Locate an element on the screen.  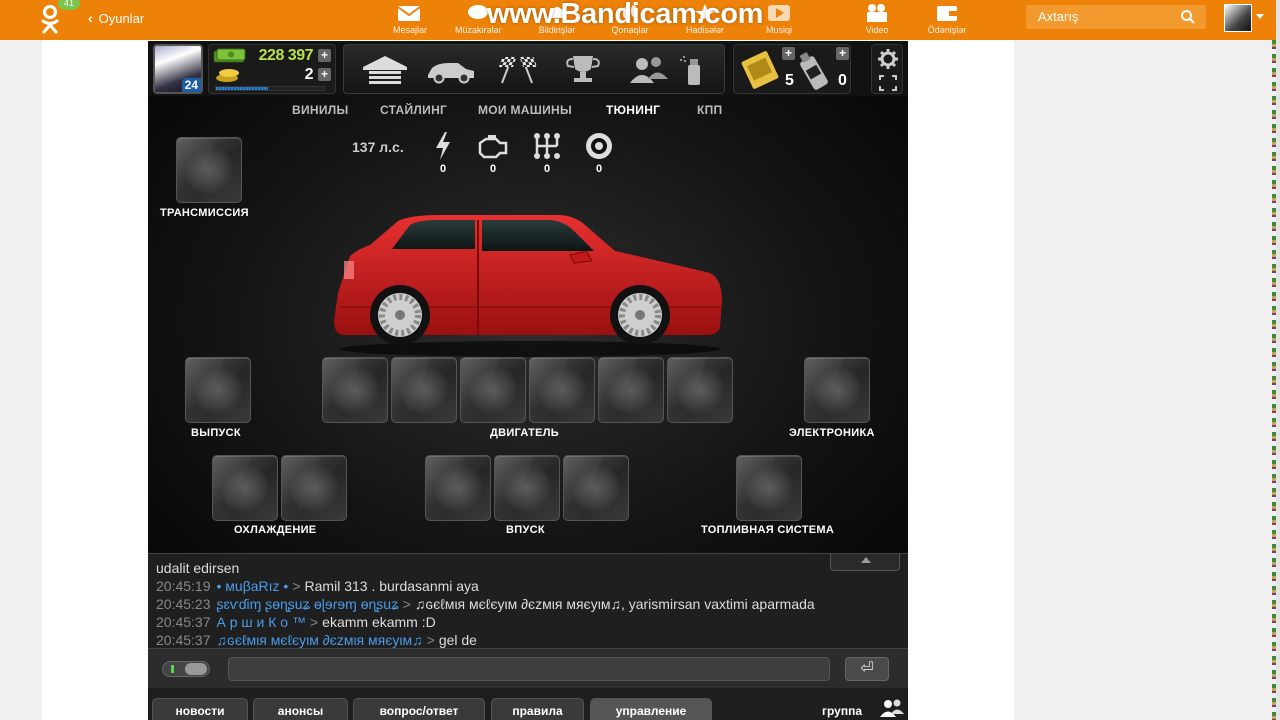
group-people-icon is located at coordinates (892, 708).